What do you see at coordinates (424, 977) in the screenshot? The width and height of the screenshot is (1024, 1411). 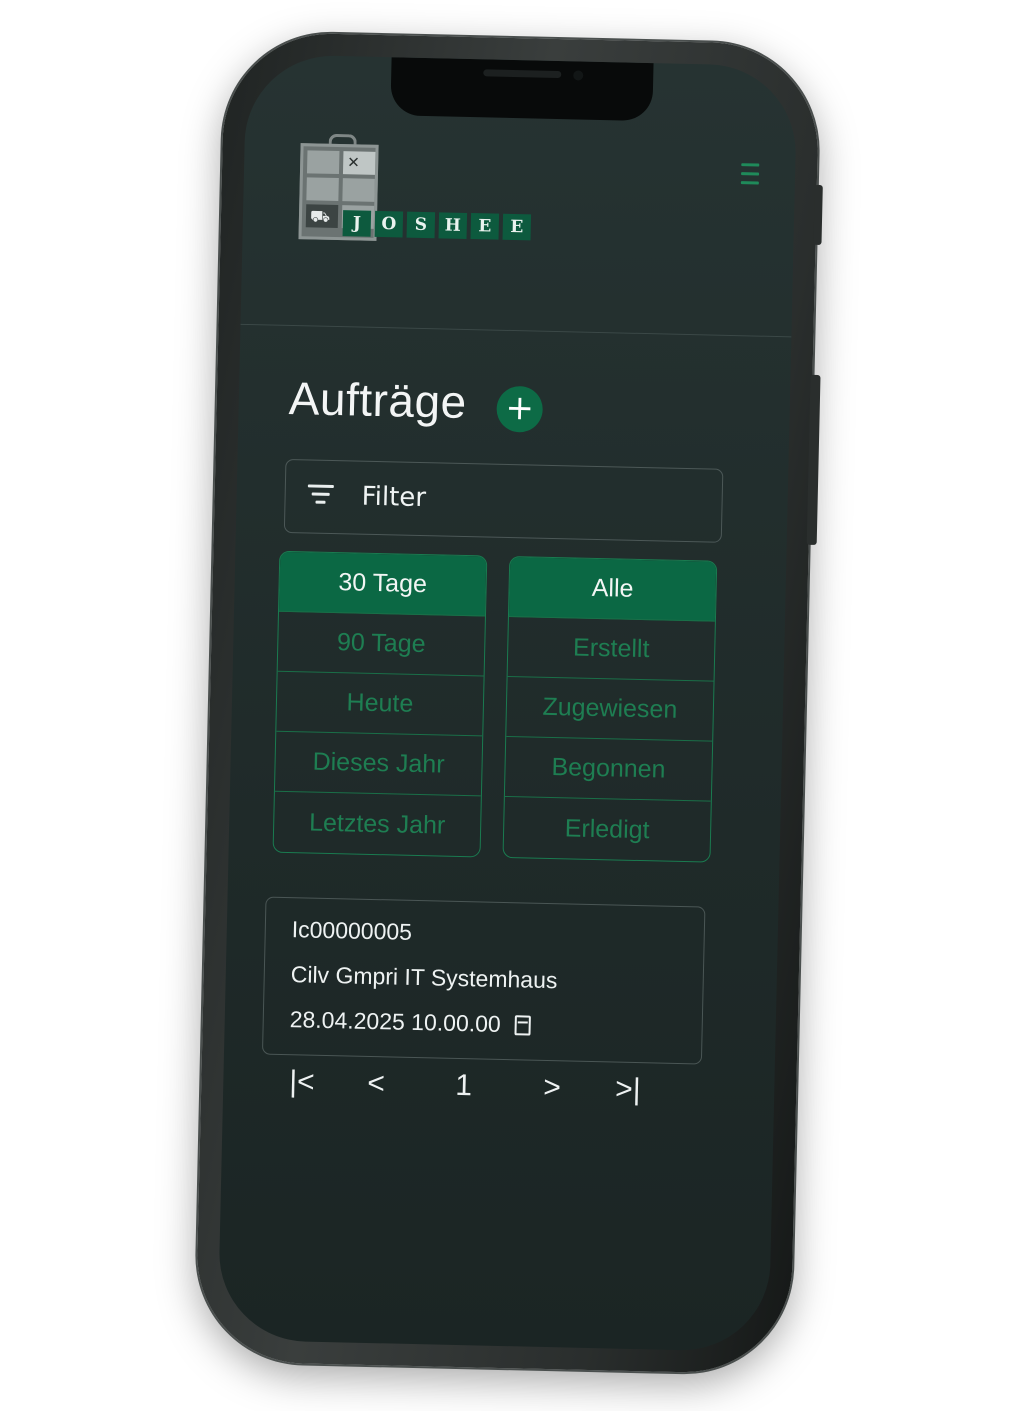 I see `order-customer: Cilv Gmpri IT Systemhaus` at bounding box center [424, 977].